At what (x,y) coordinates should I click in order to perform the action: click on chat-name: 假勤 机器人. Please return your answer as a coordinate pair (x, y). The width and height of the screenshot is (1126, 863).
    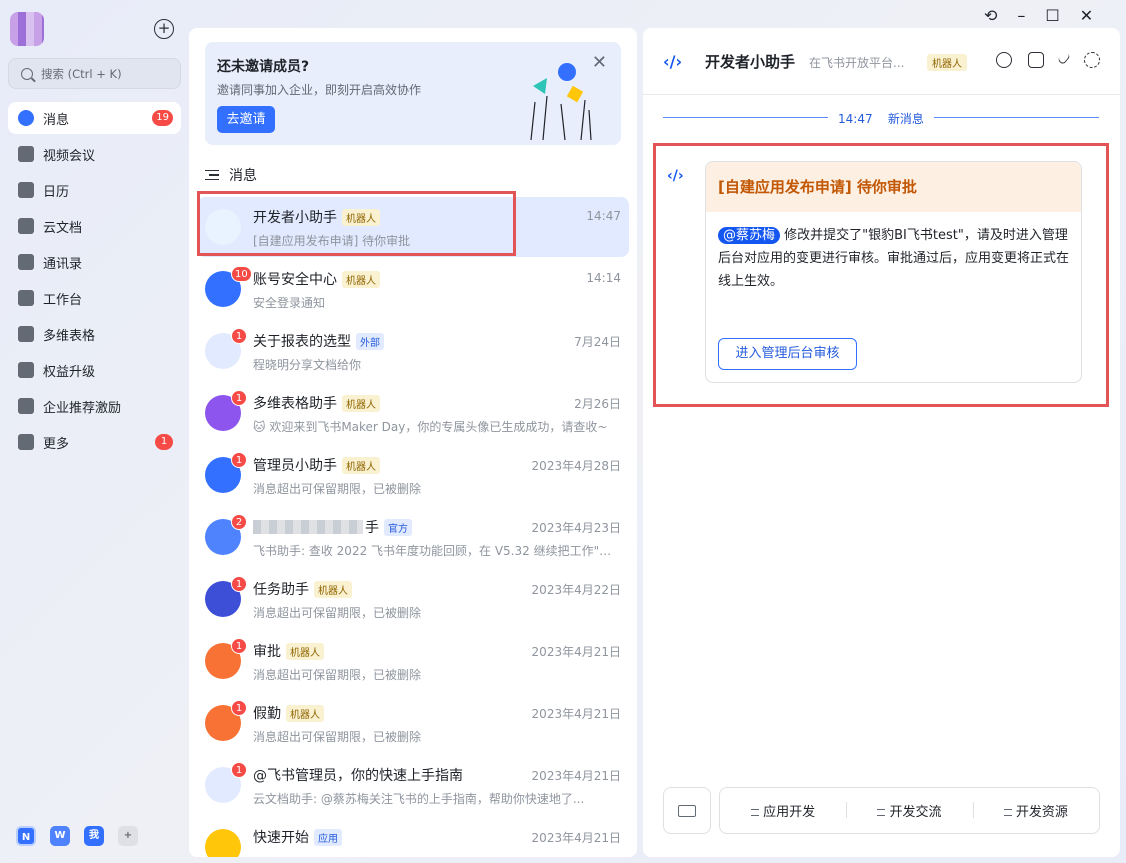
    Looking at the image, I should click on (288, 713).